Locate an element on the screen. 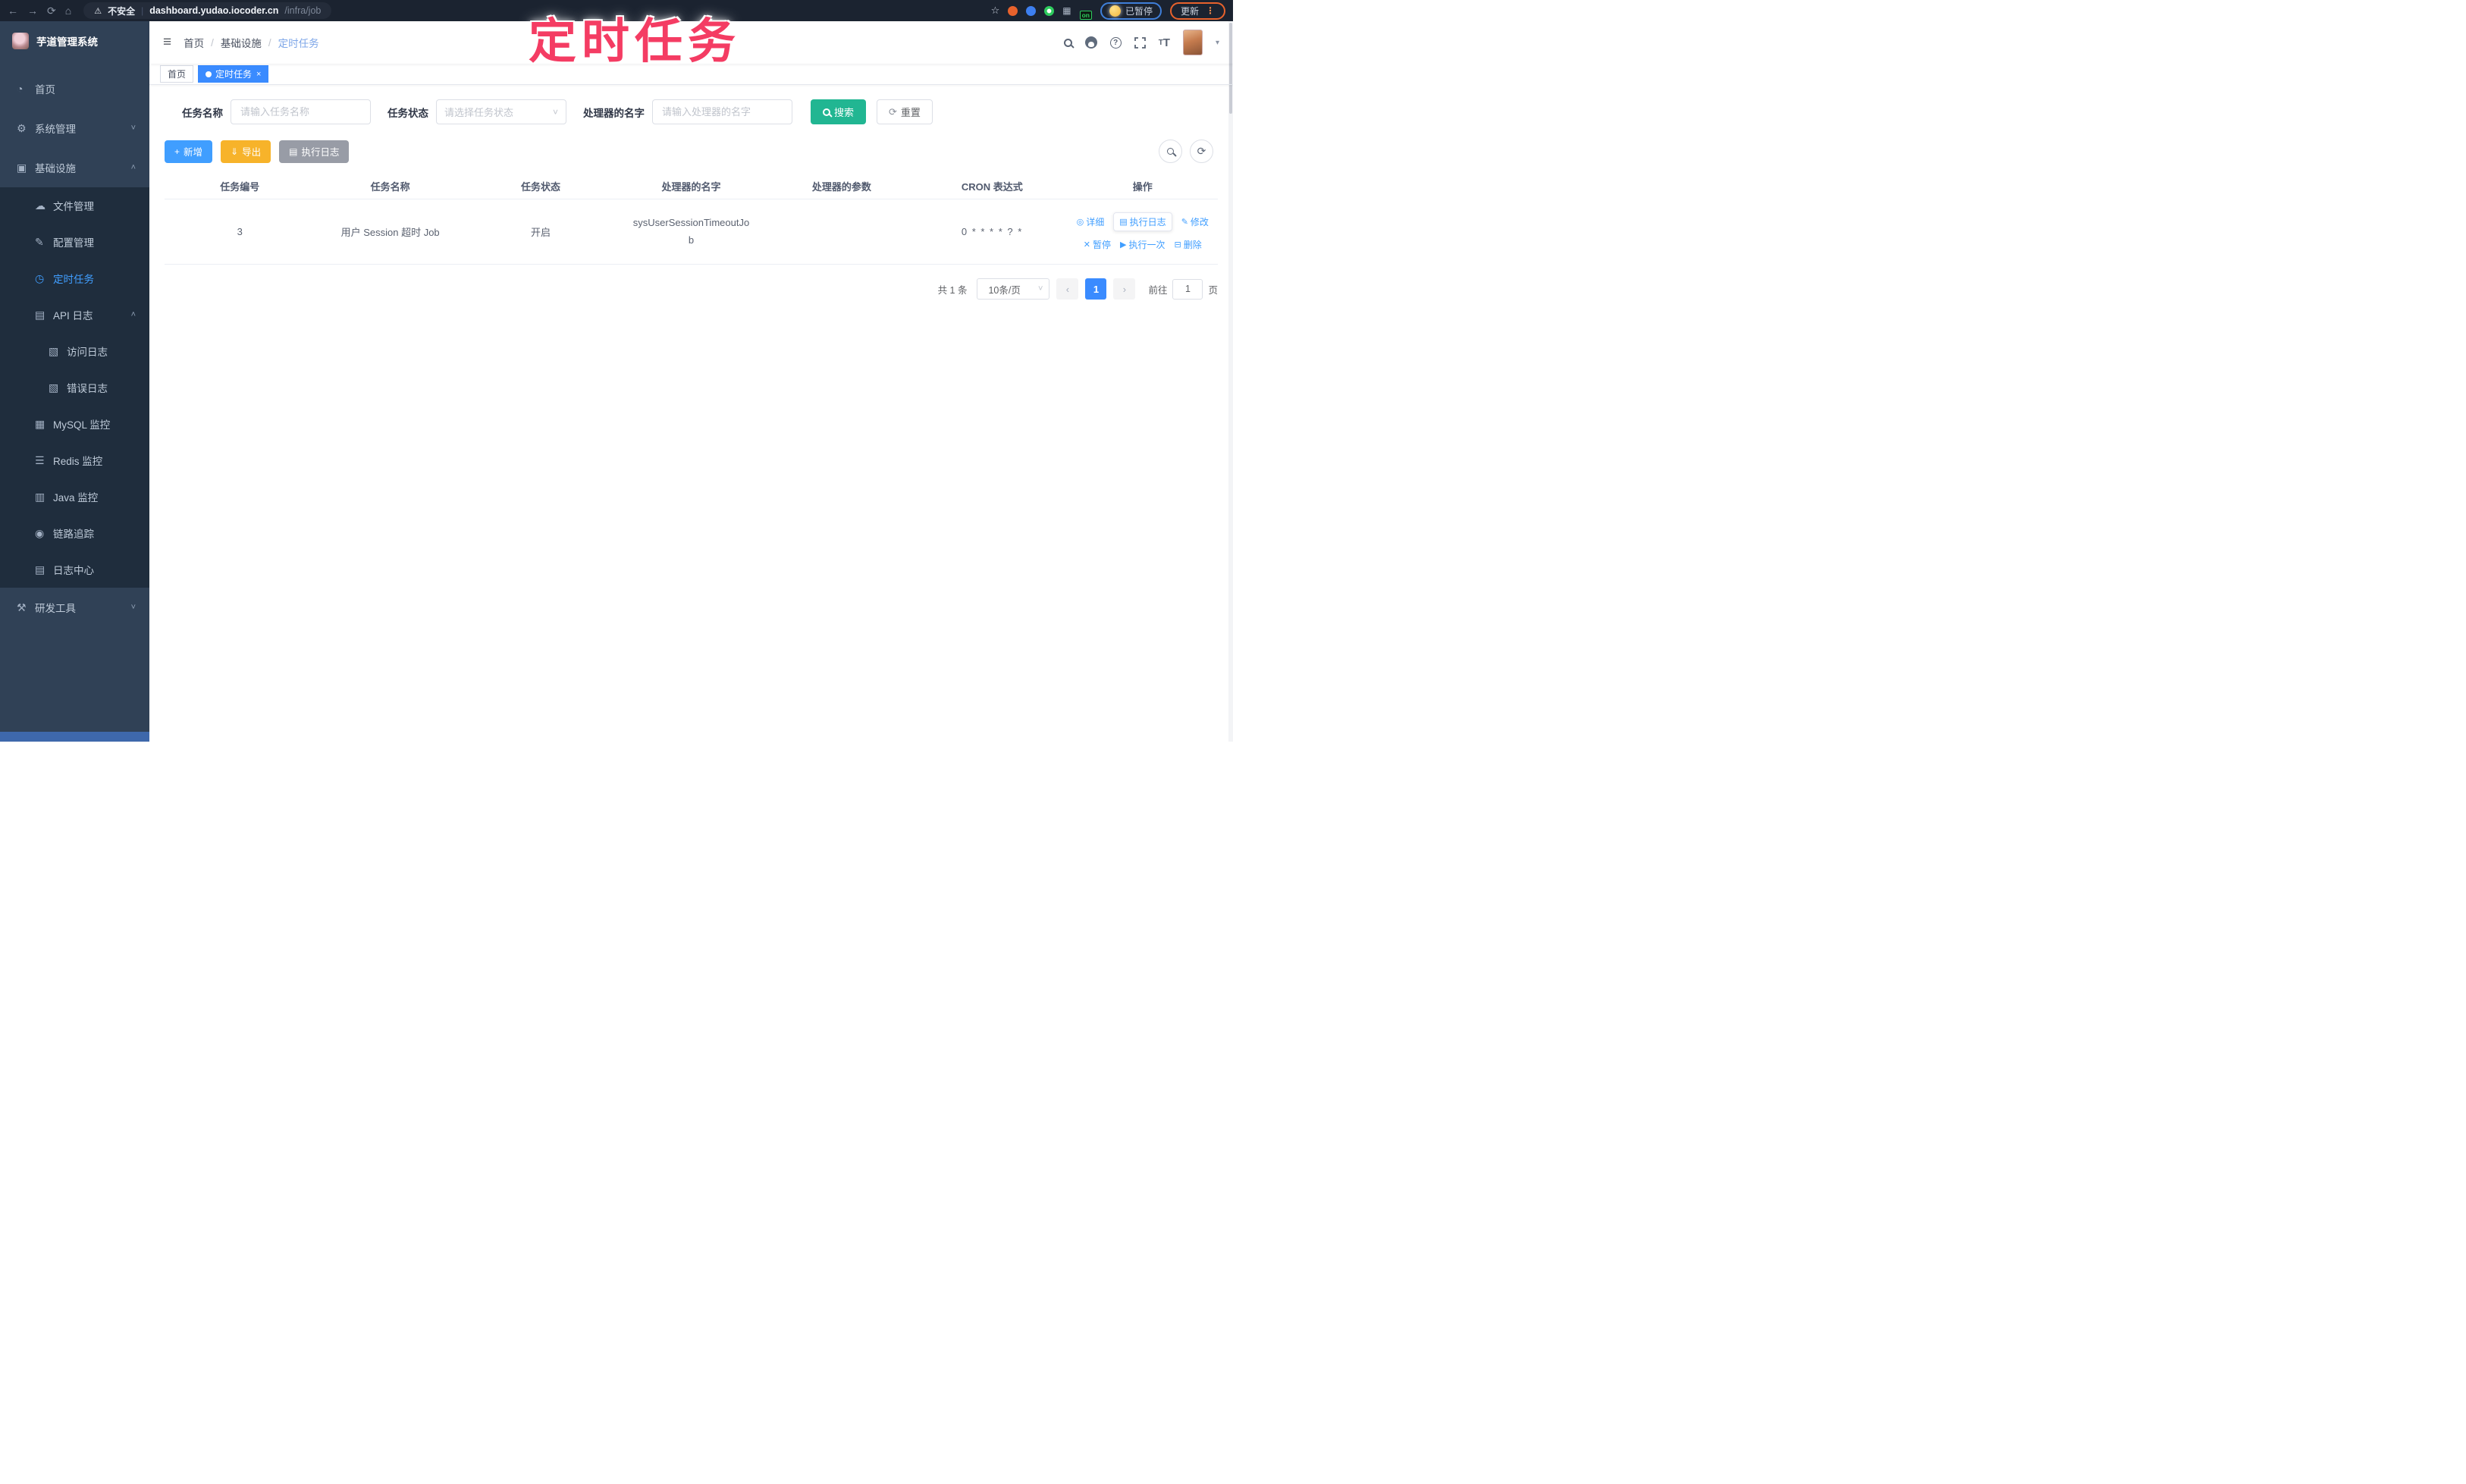 This screenshot has height=1484, width=2466. browser-home-icon: ⌂ is located at coordinates (68, 11).